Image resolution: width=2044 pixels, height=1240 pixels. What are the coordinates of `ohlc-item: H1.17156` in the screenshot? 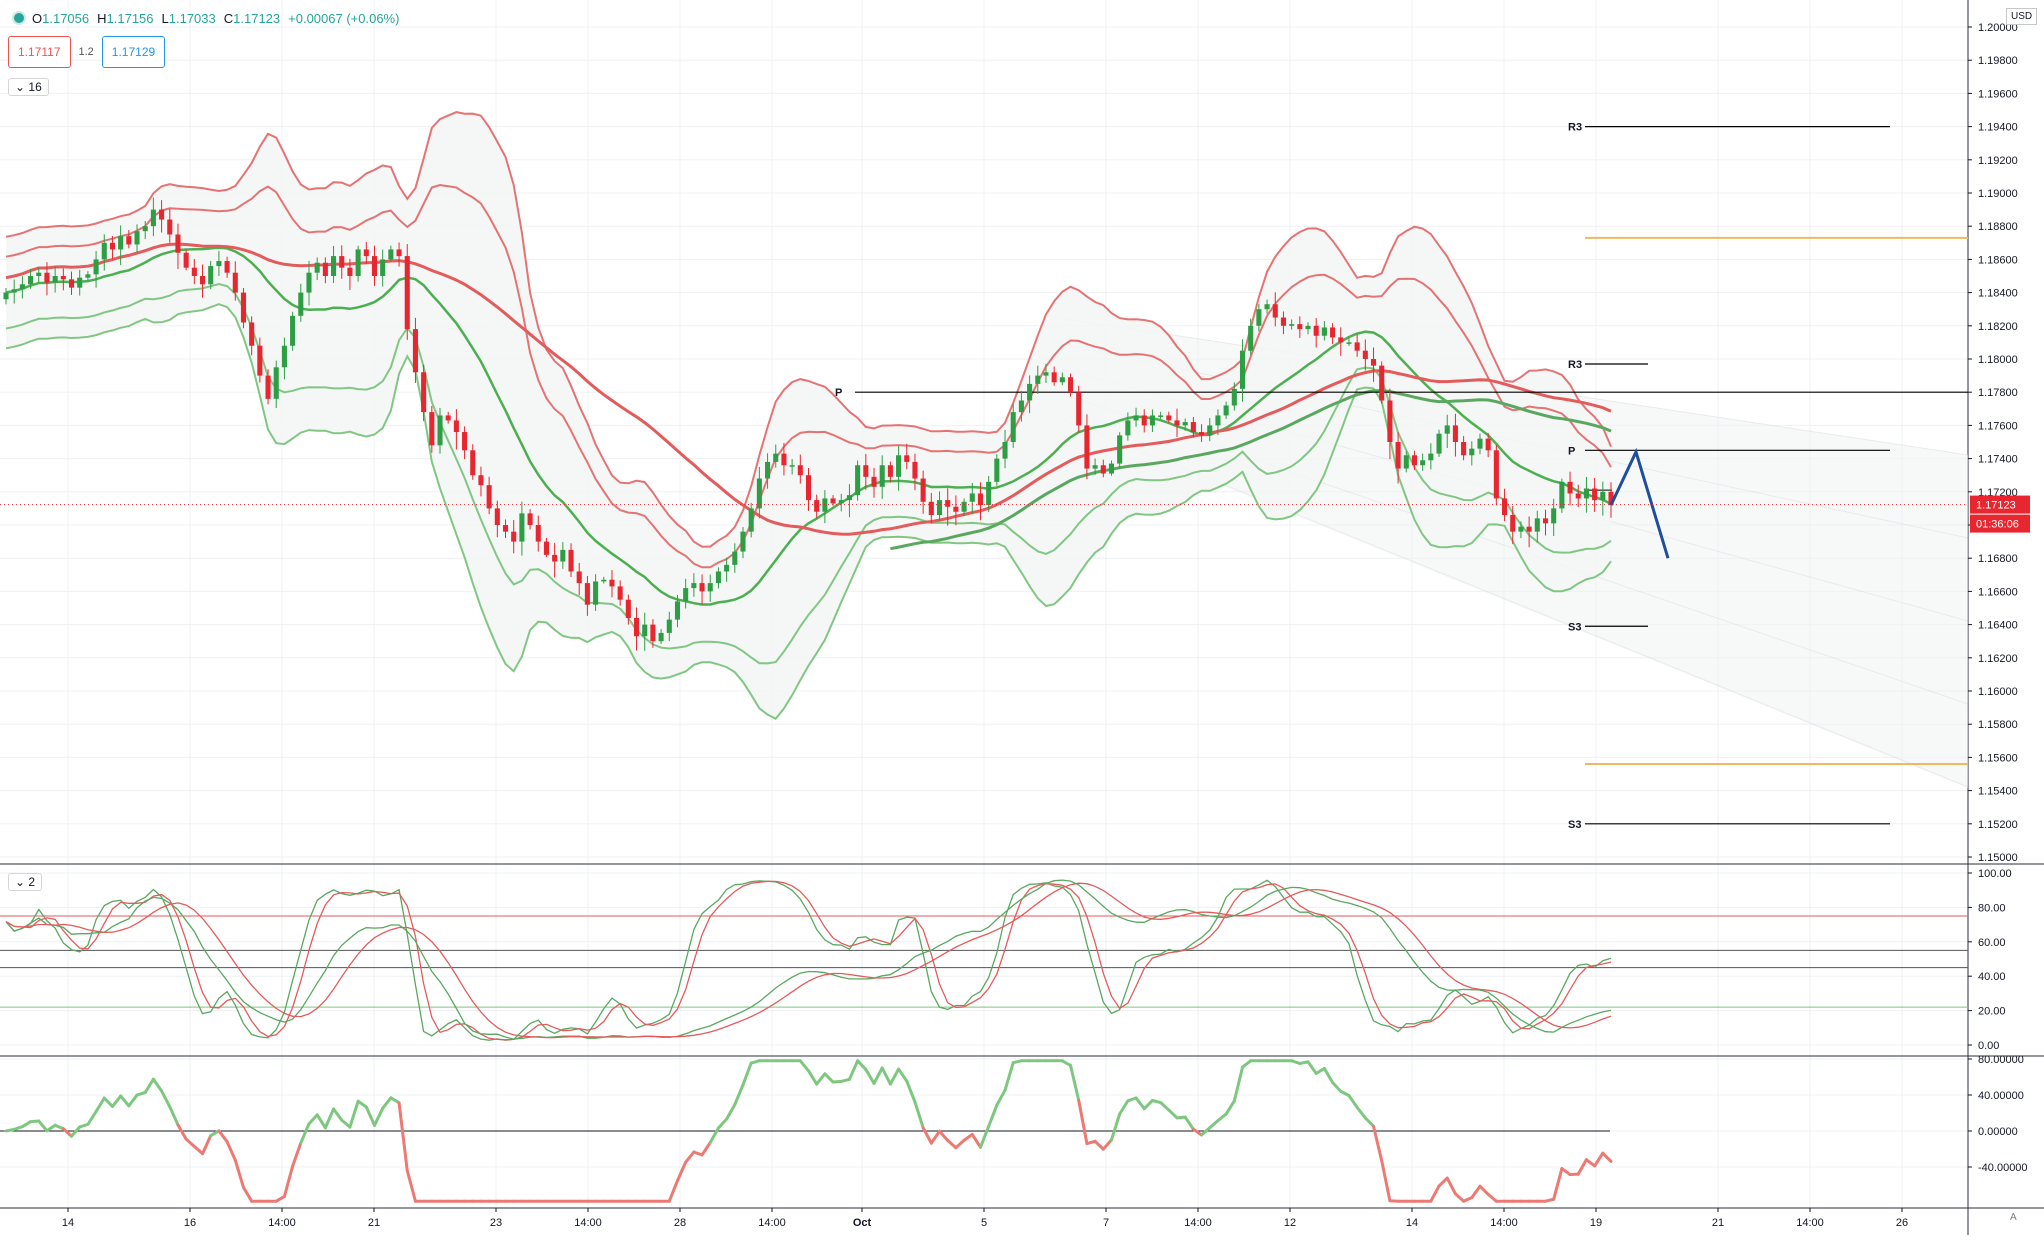 It's located at (129, 18).